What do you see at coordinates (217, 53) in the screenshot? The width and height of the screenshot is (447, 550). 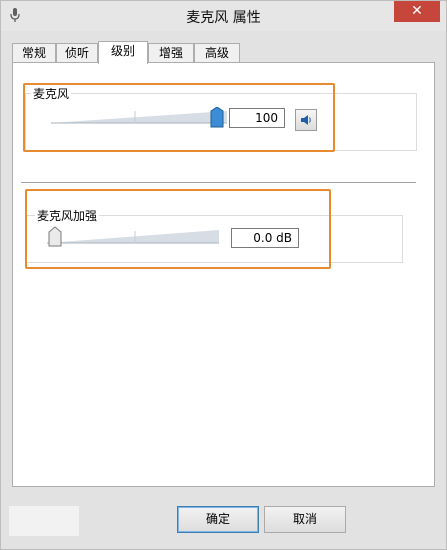 I see `tab-advanced: 高级` at bounding box center [217, 53].